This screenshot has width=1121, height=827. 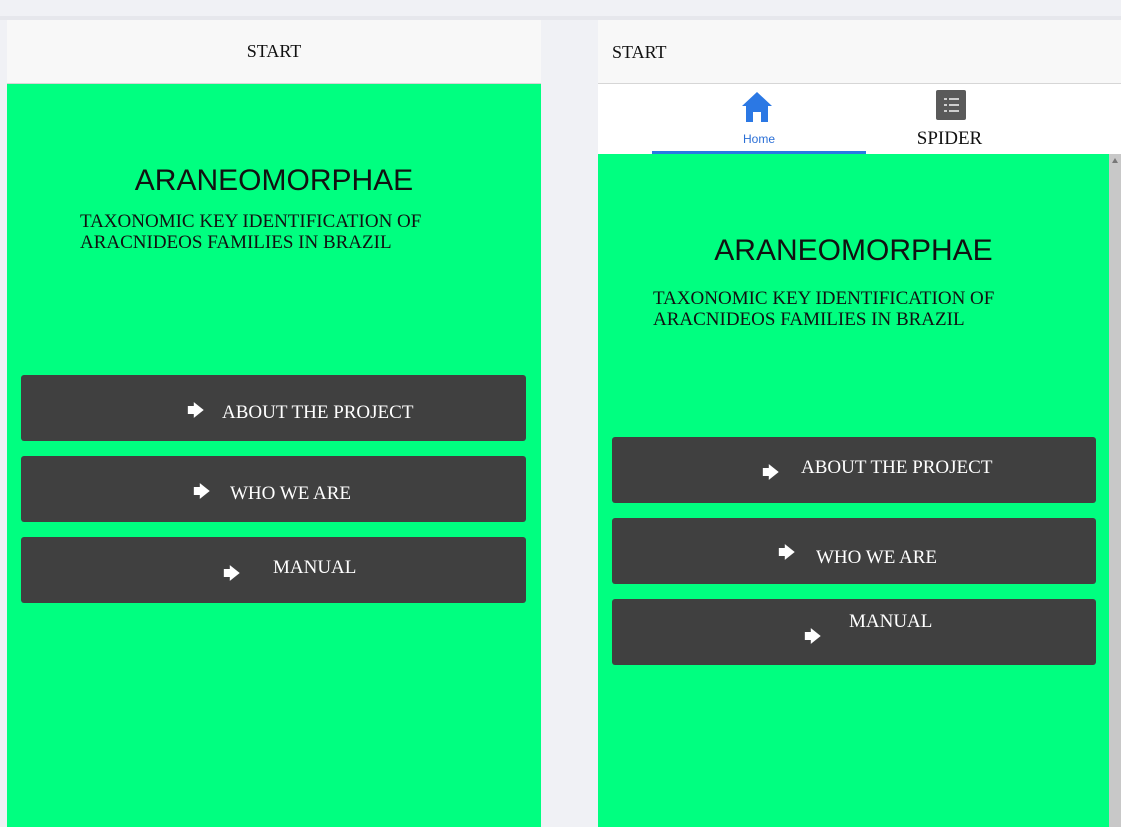 I want to click on left-header-title: START, so click(x=274, y=51).